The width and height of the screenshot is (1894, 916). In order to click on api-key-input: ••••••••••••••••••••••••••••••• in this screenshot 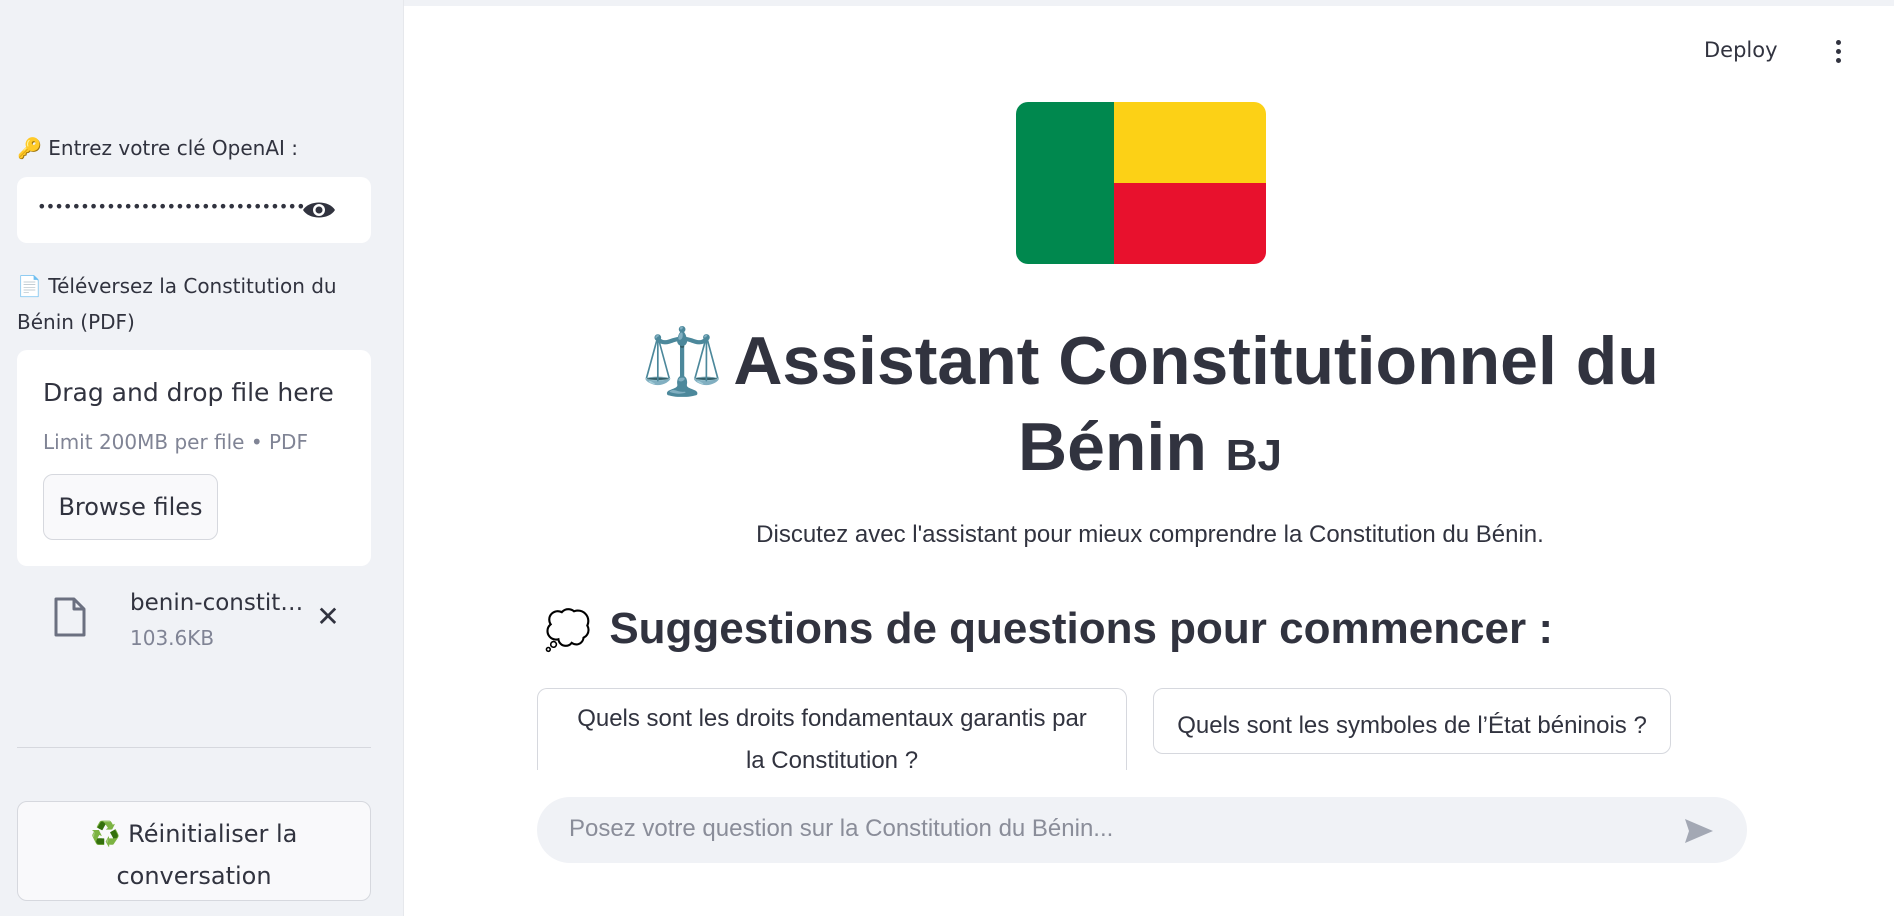, I will do `click(194, 210)`.